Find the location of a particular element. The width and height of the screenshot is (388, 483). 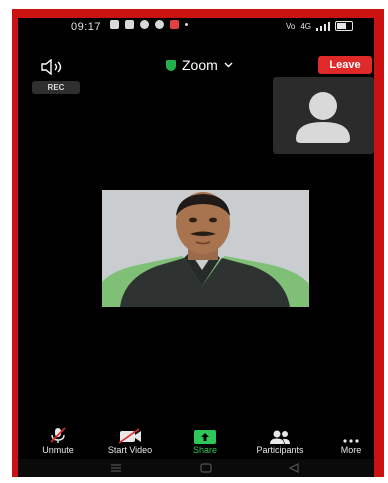

system-icons: Vo 4G is located at coordinates (320, 26).